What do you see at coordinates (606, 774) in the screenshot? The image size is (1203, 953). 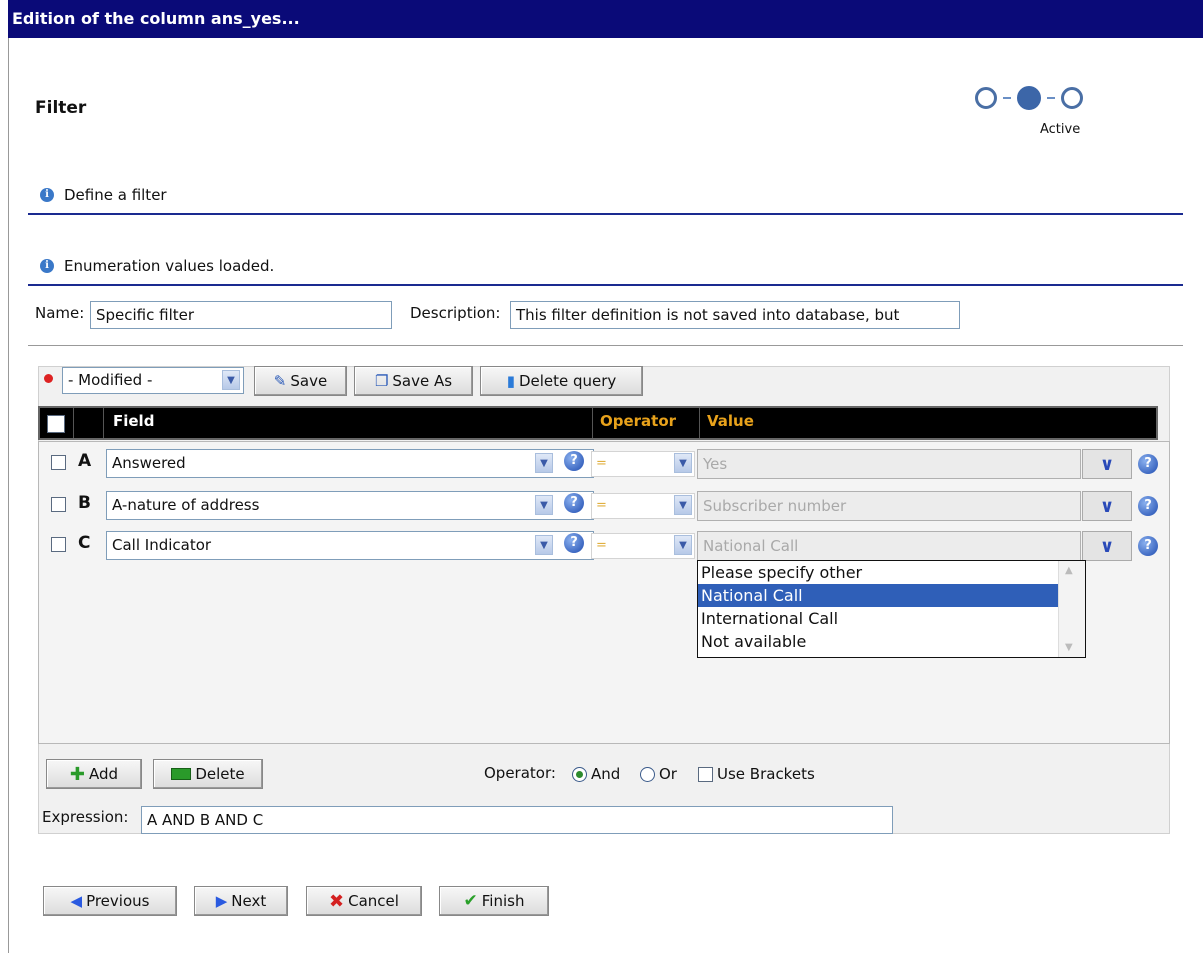 I see `radio-and-label: And` at bounding box center [606, 774].